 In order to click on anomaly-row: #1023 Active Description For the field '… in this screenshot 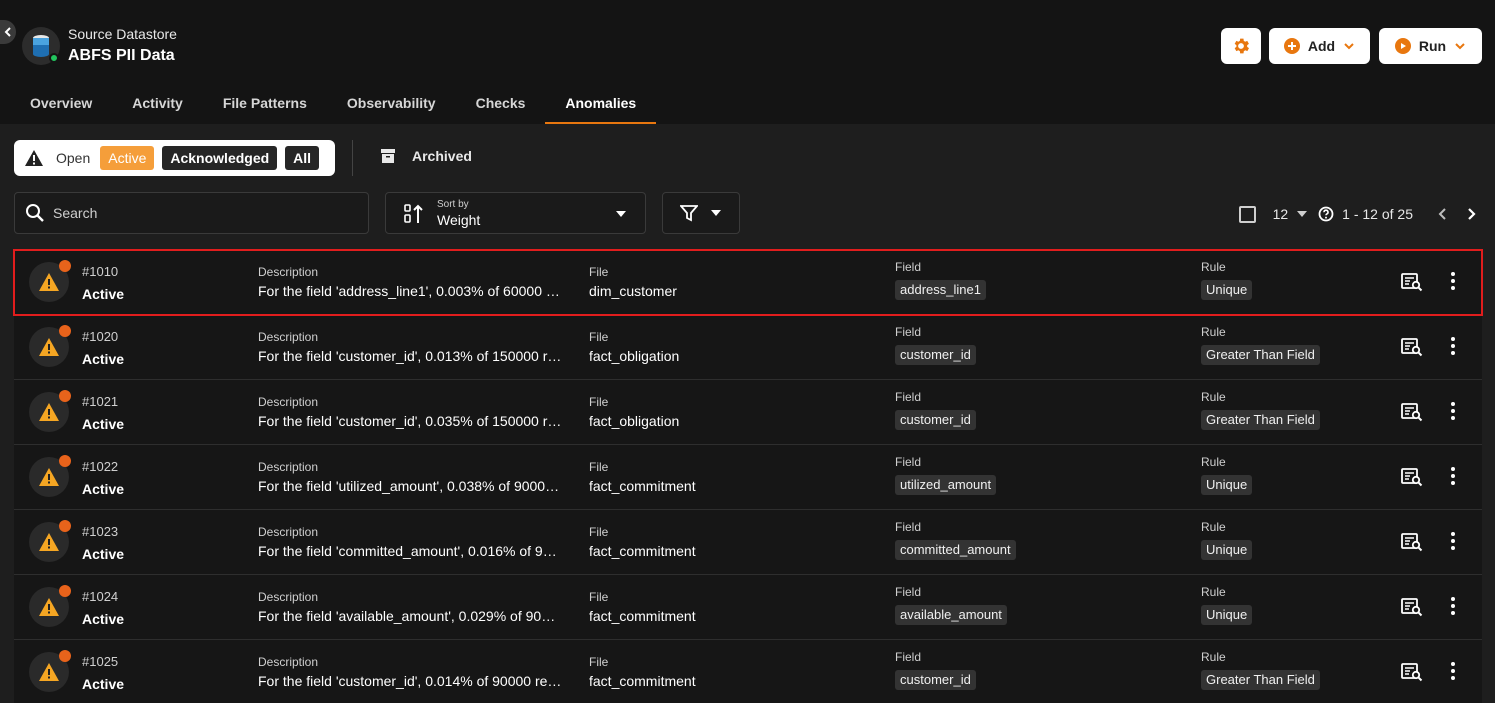, I will do `click(748, 542)`.